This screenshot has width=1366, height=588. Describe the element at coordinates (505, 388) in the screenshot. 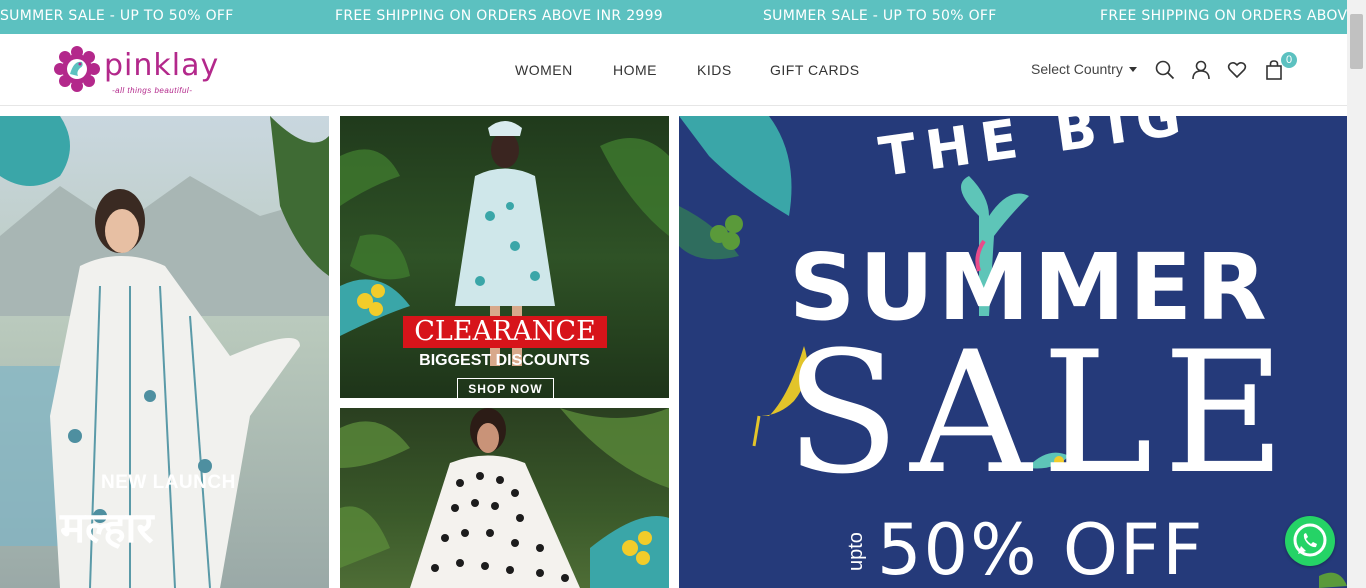

I see `shop-now-button: SHOP NOW` at that location.